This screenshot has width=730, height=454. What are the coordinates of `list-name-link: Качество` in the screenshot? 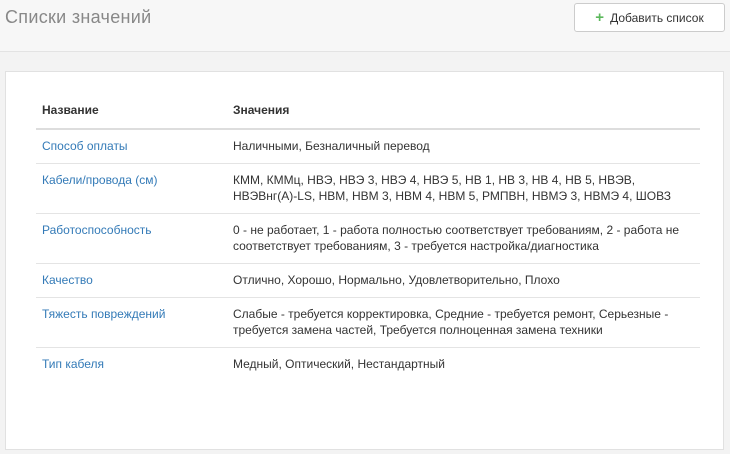 It's located at (67, 280).